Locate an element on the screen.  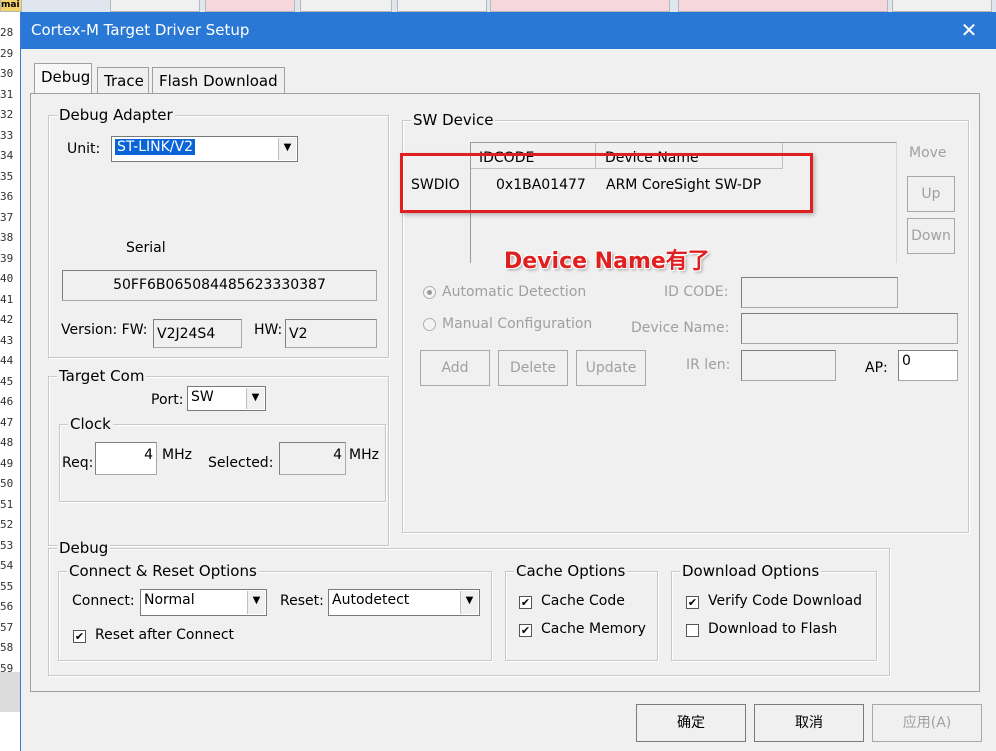
clock-group: Clock Req: 4 MHz Selected: 4 MHz is located at coordinates (222, 458).